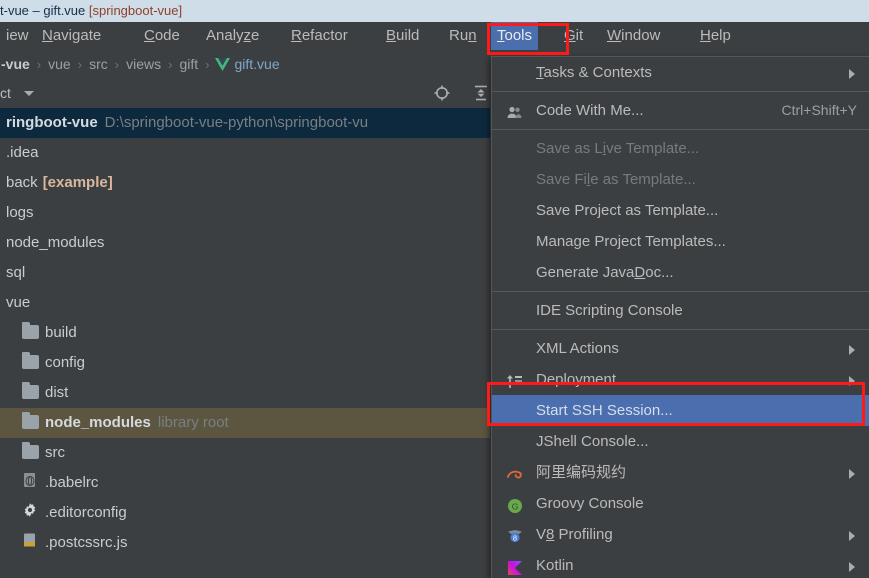 The image size is (869, 578). What do you see at coordinates (245, 153) in the screenshot?
I see `tree-row: .idea` at bounding box center [245, 153].